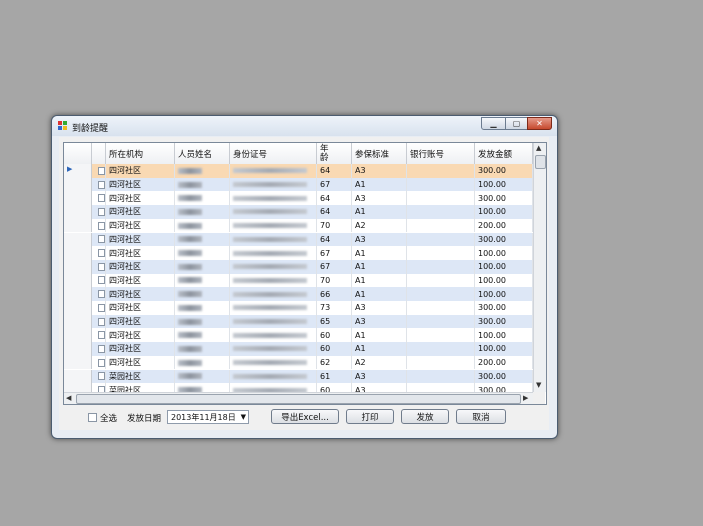 The width and height of the screenshot is (703, 526). Describe the element at coordinates (334, 171) in the screenshot. I see `cell-age: 64` at that location.